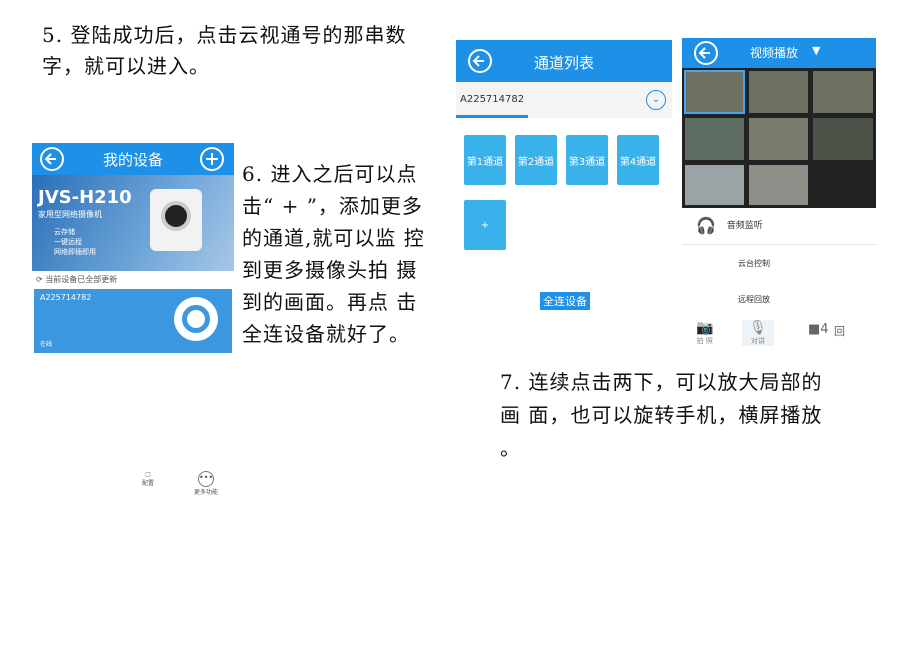  Describe the element at coordinates (587, 160) in the screenshot. I see `channel-3-button: 第3通道` at that location.